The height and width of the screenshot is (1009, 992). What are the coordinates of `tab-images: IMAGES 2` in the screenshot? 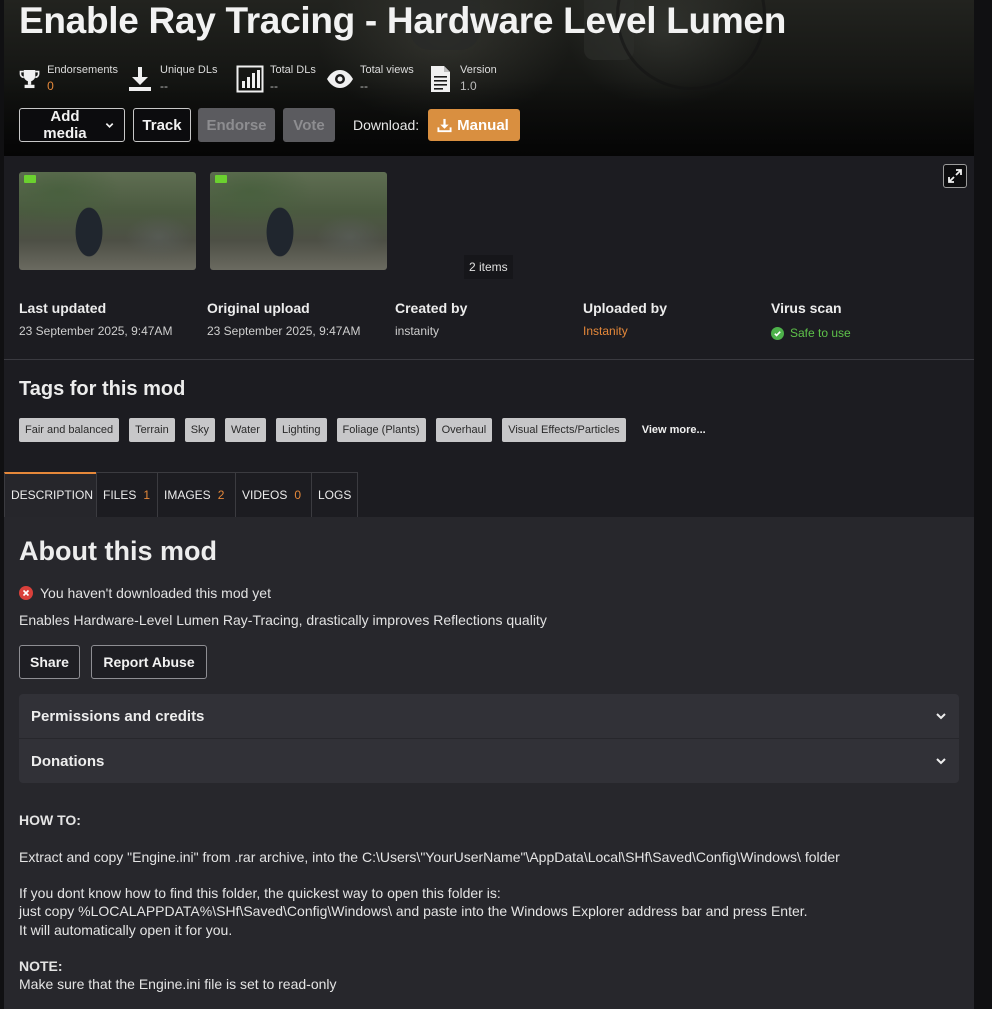 It's located at (196, 494).